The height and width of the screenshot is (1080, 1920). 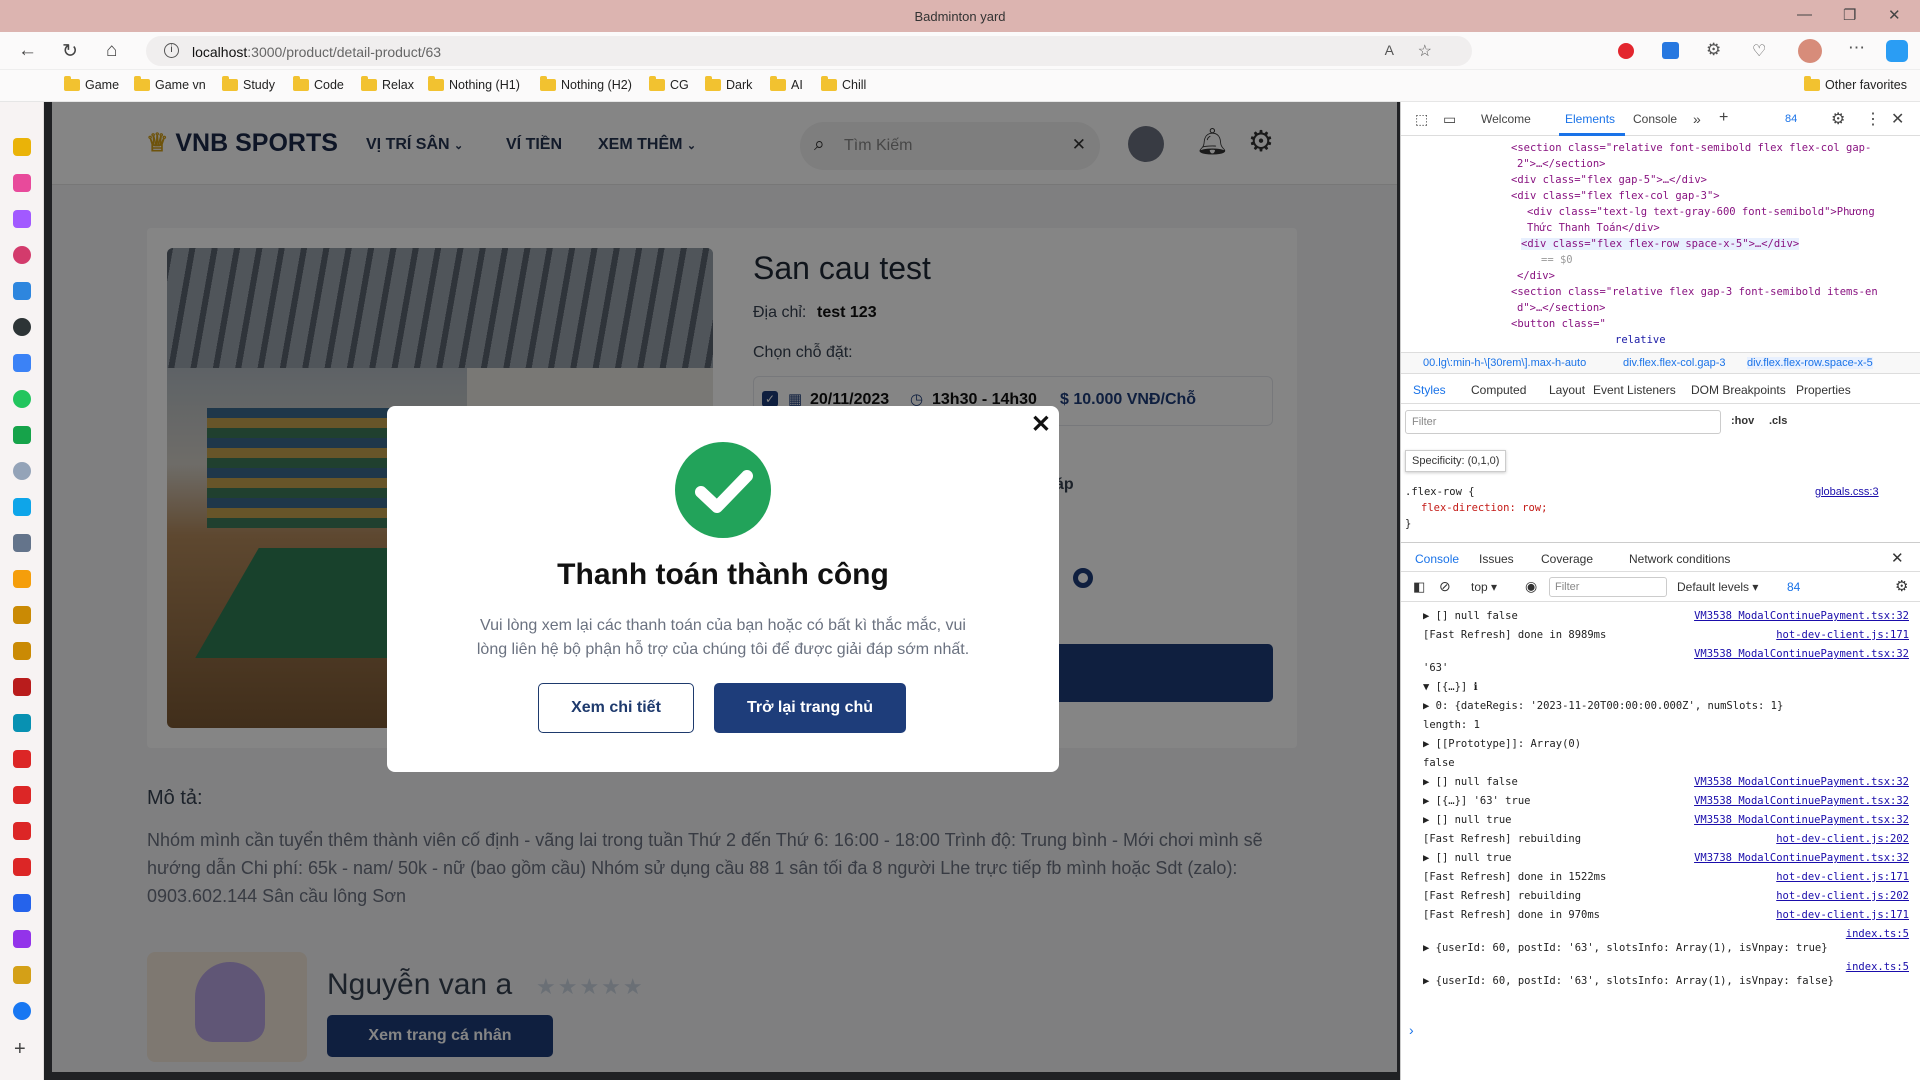 What do you see at coordinates (1626, 51) in the screenshot?
I see `extension-icon` at bounding box center [1626, 51].